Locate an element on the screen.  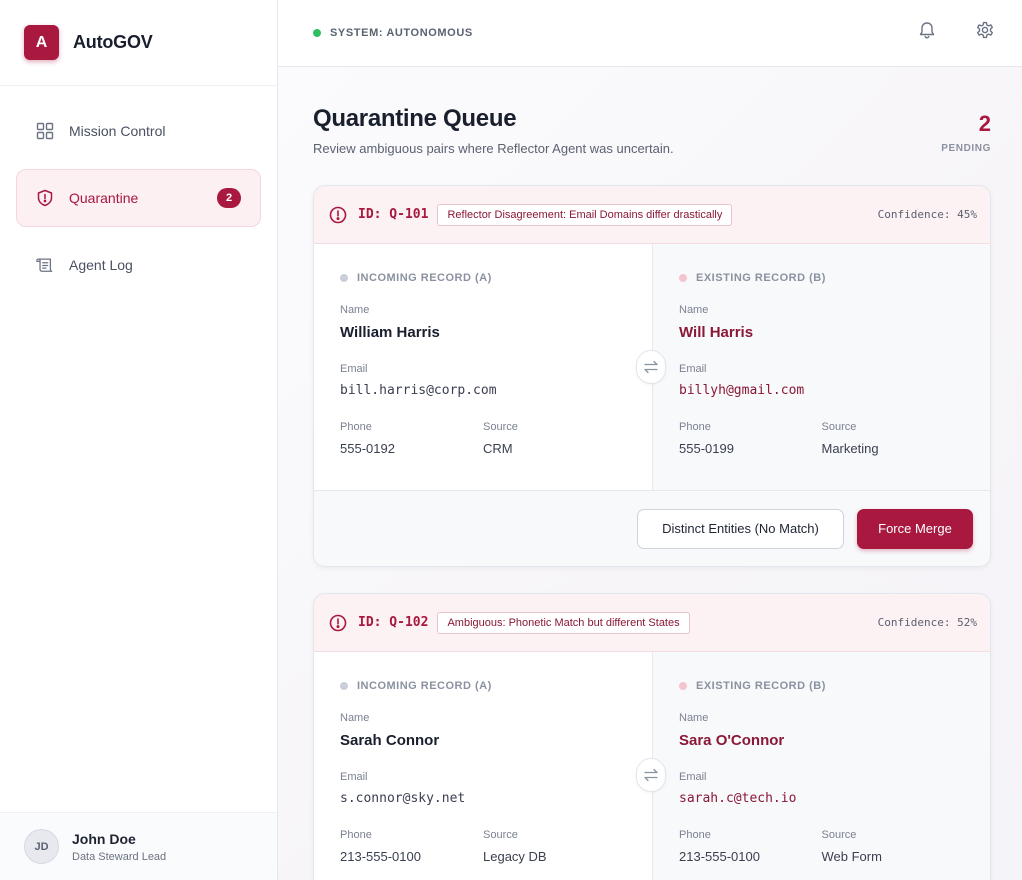
brand-name: AutoGOV is located at coordinates (113, 42).